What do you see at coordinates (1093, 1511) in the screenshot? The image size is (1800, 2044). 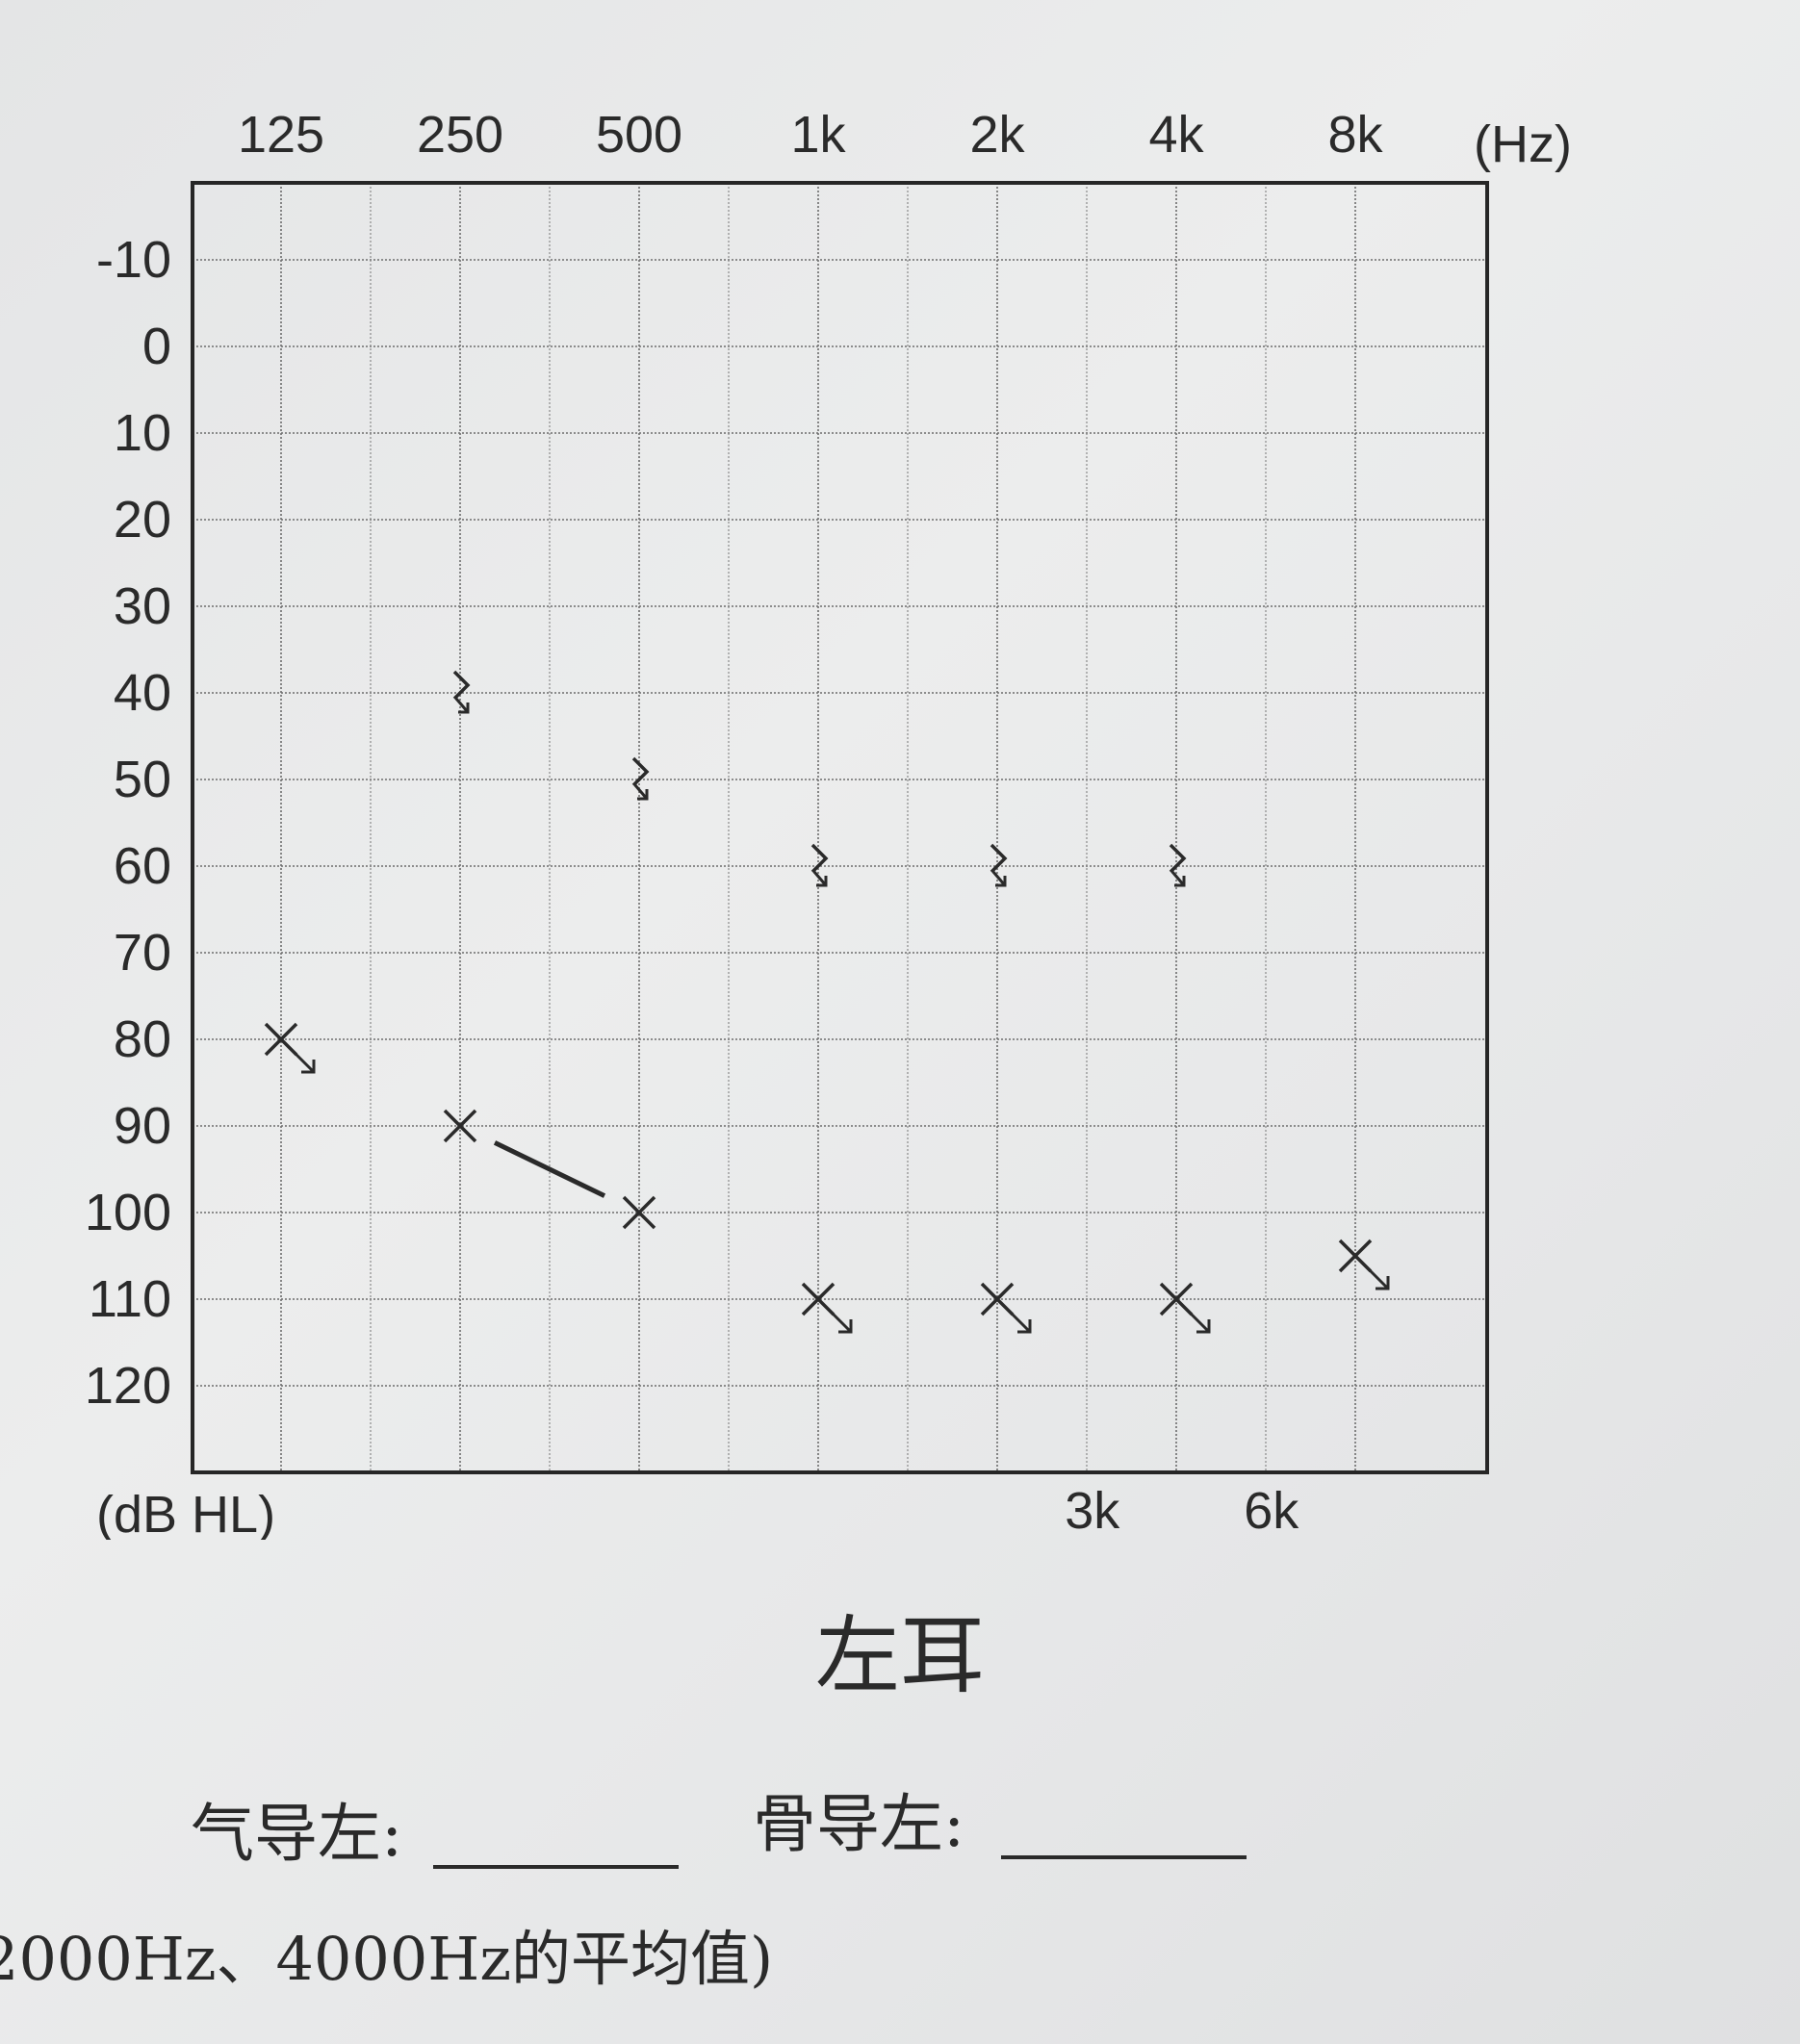 I see `x-tick-label-bottom: 3k` at bounding box center [1093, 1511].